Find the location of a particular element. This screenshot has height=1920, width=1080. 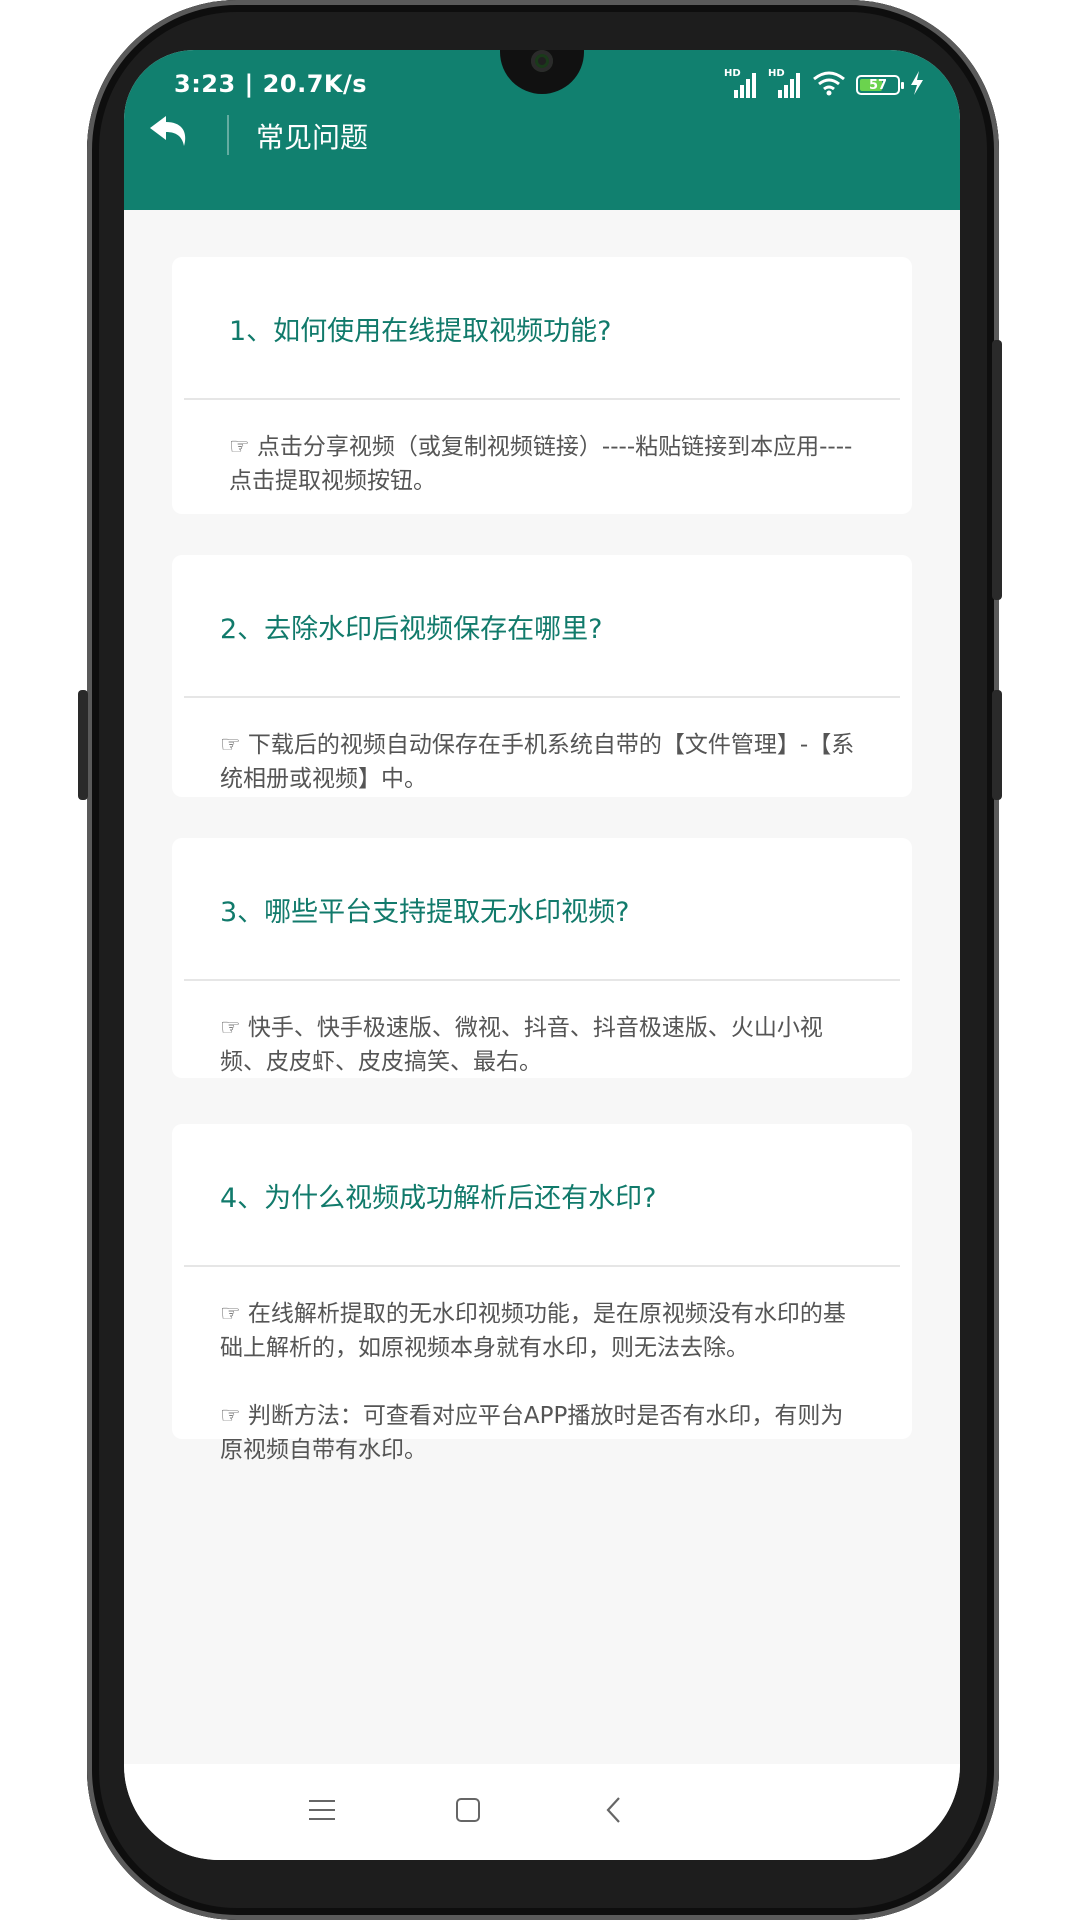

faq-answers: ☞ 下载后的视频自动保存在手机系统自带的【文件管理】-【系统相册或视频】中。 is located at coordinates (542, 747).